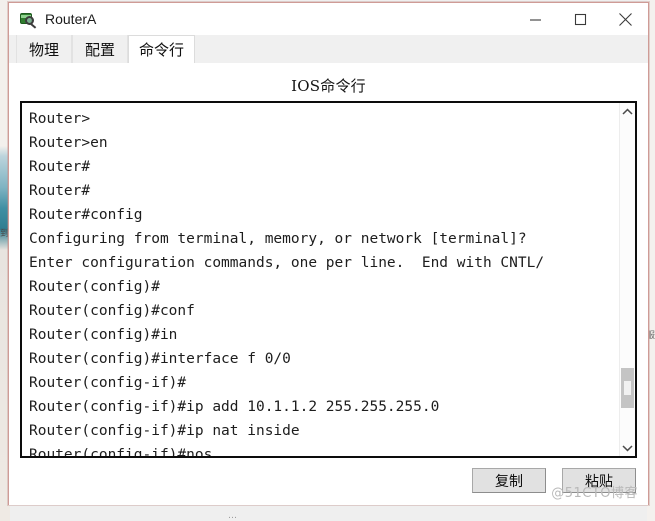  Describe the element at coordinates (162, 49) in the screenshot. I see `tab-cli: 命令行` at that location.